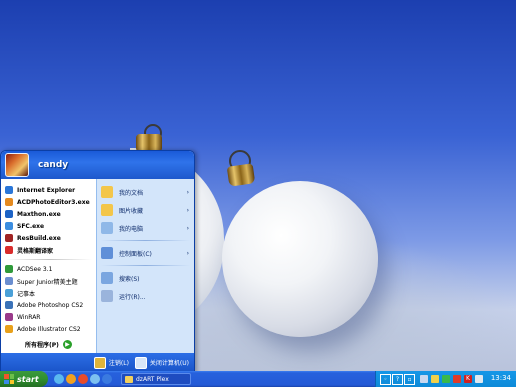  What do you see at coordinates (48, 317) in the screenshot?
I see `program-item: WinRAR` at bounding box center [48, 317].